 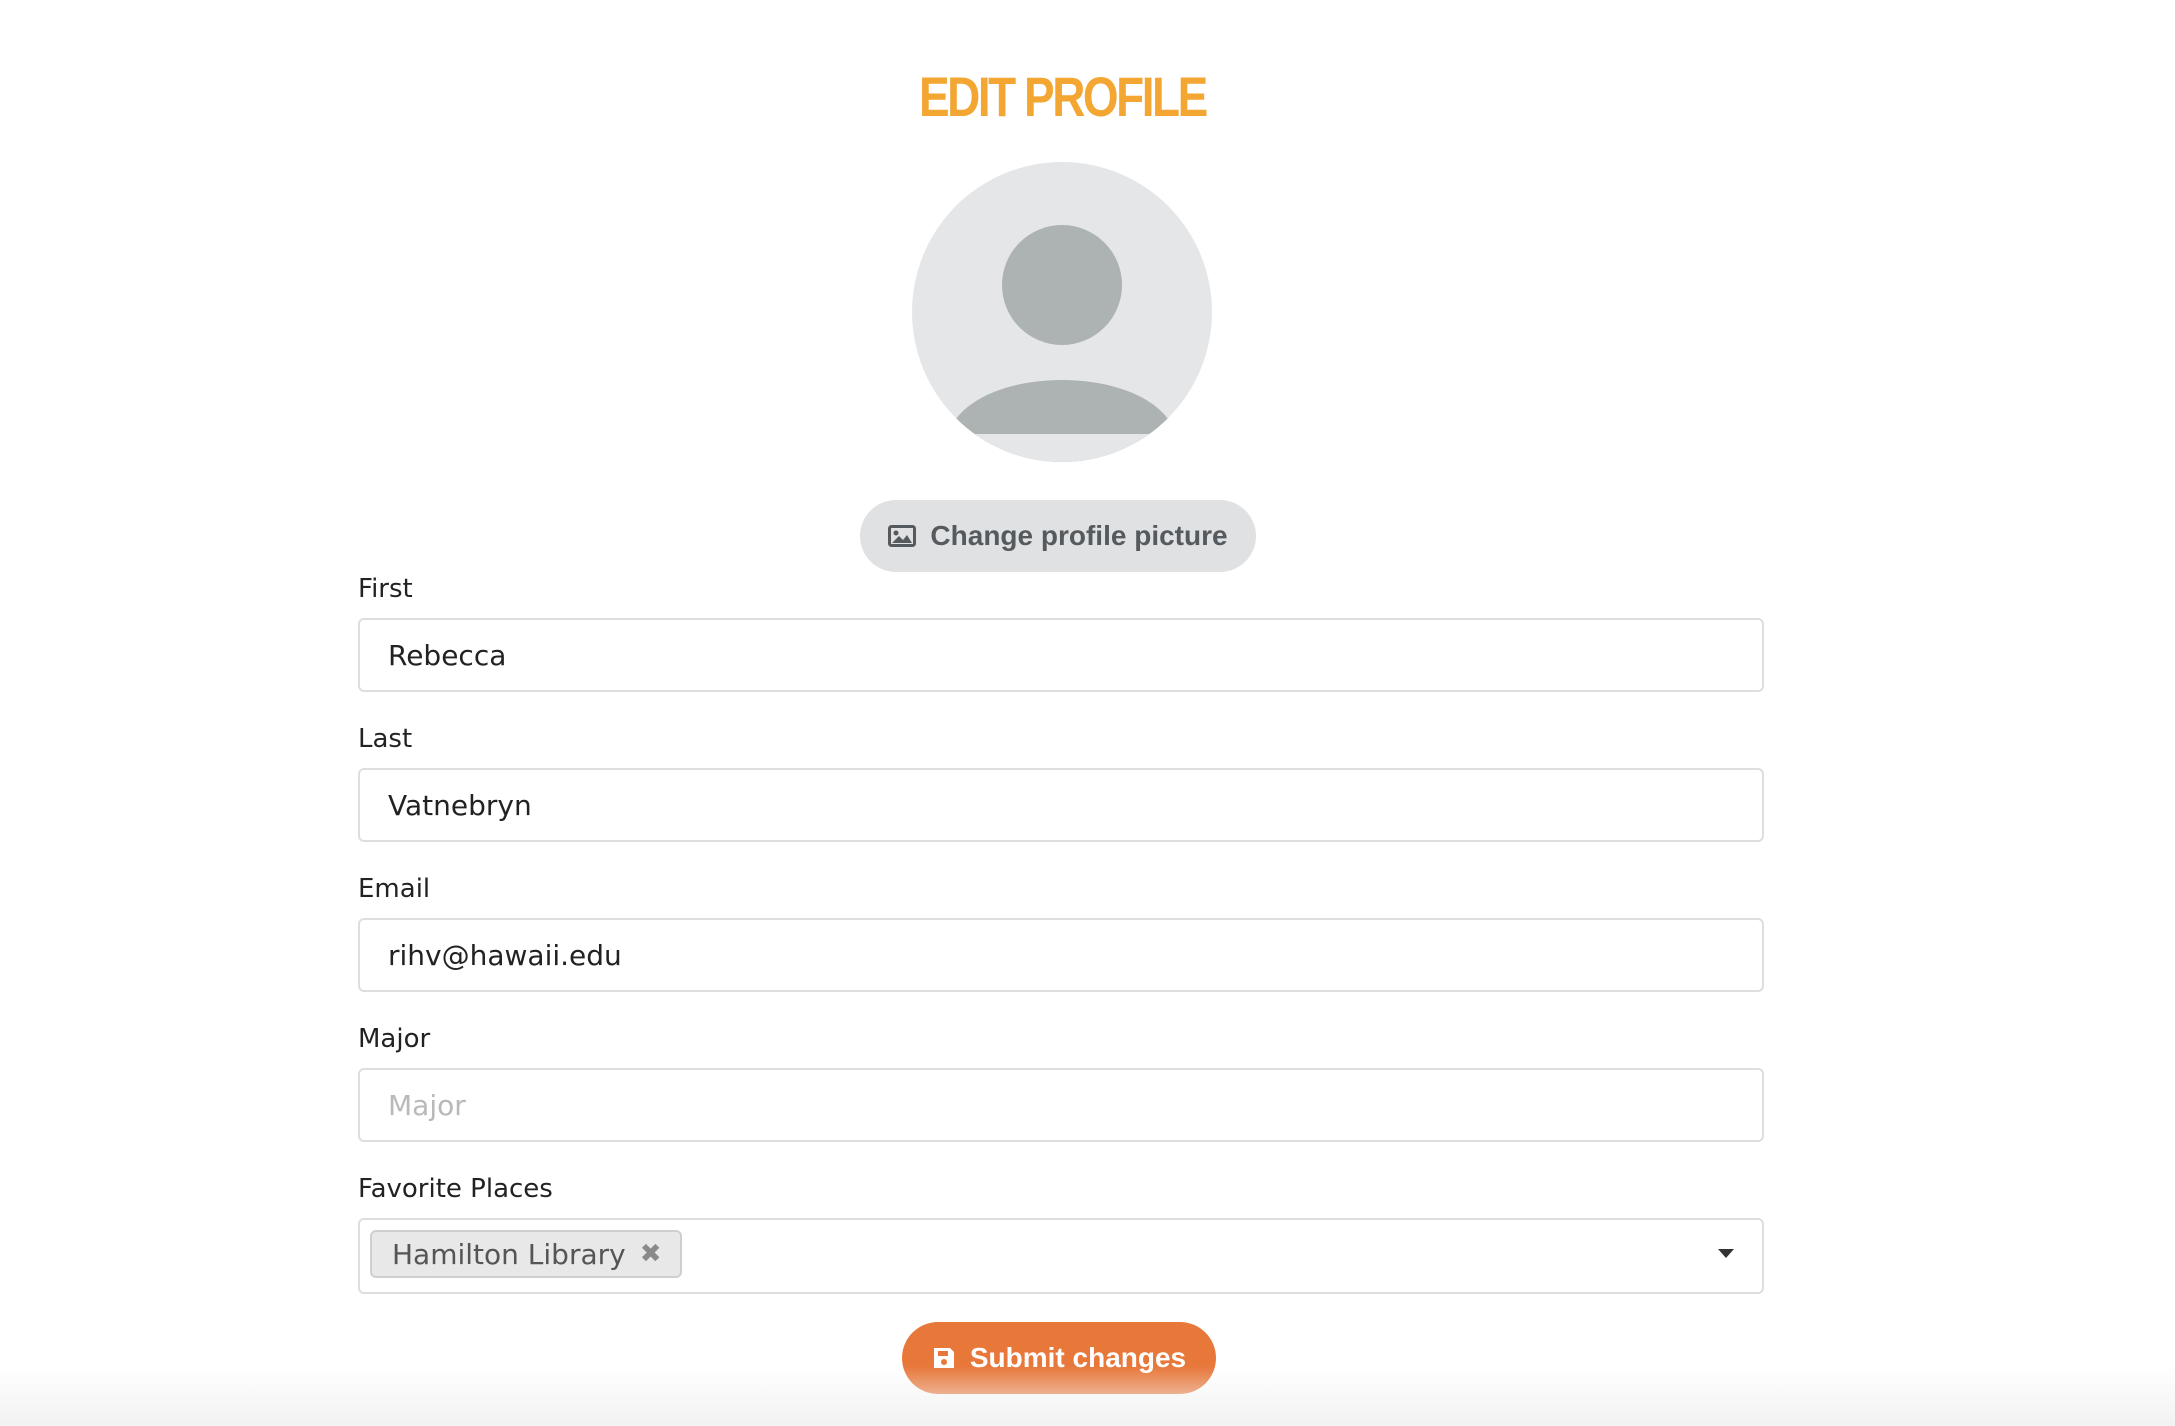 I want to click on user-silhouette-icon, so click(x=1062, y=343).